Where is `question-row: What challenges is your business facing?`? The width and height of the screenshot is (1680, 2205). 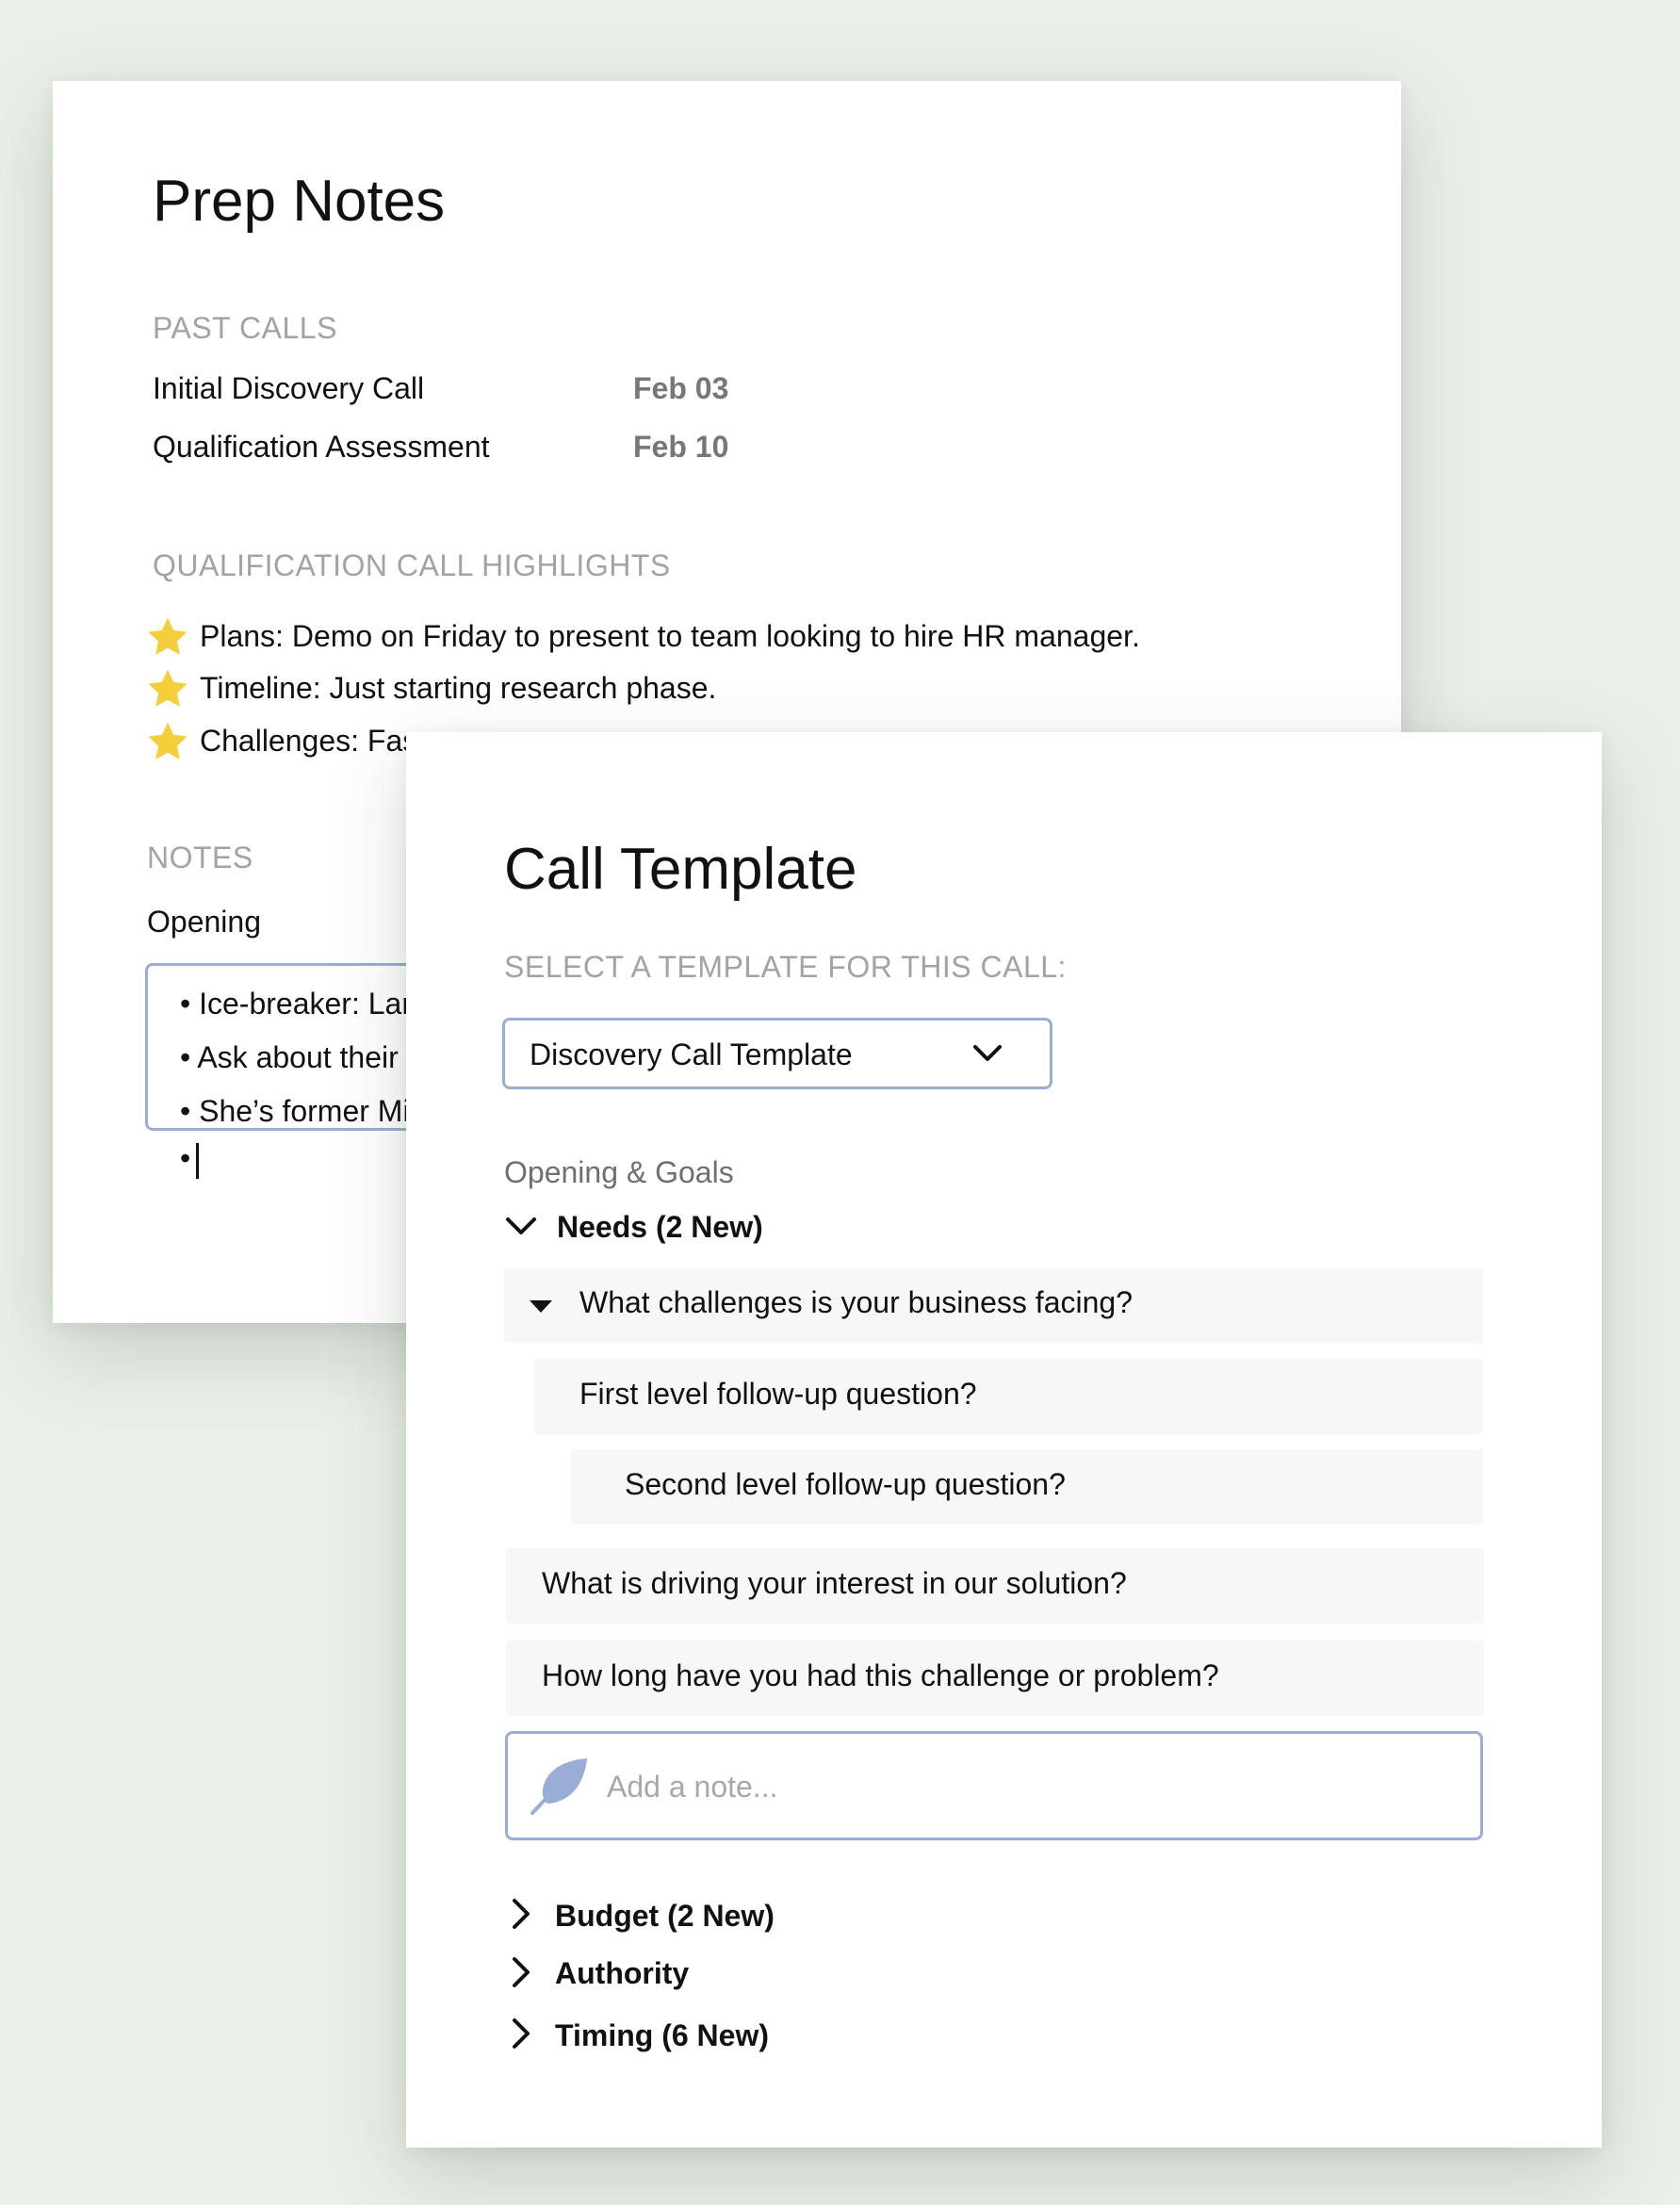 question-row: What challenges is your business facing? is located at coordinates (993, 1305).